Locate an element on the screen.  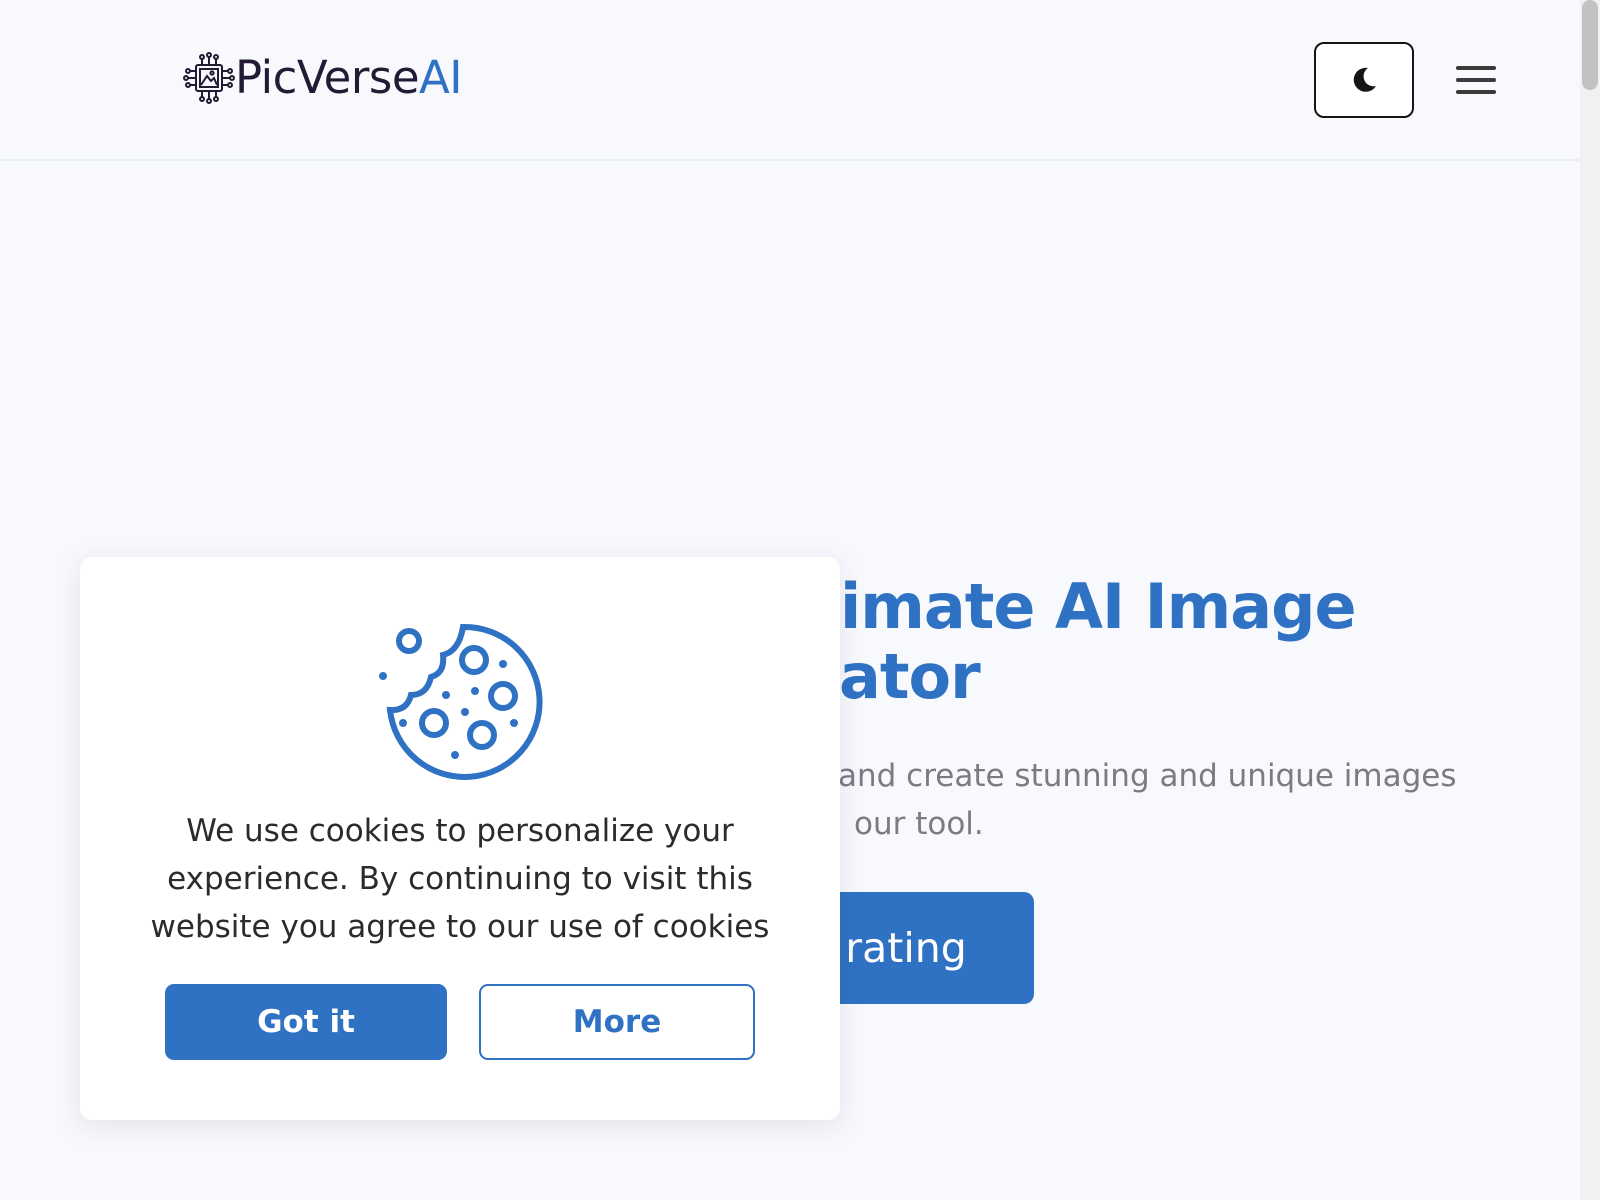
brand-name-suffix: AI is located at coordinates (441, 77).